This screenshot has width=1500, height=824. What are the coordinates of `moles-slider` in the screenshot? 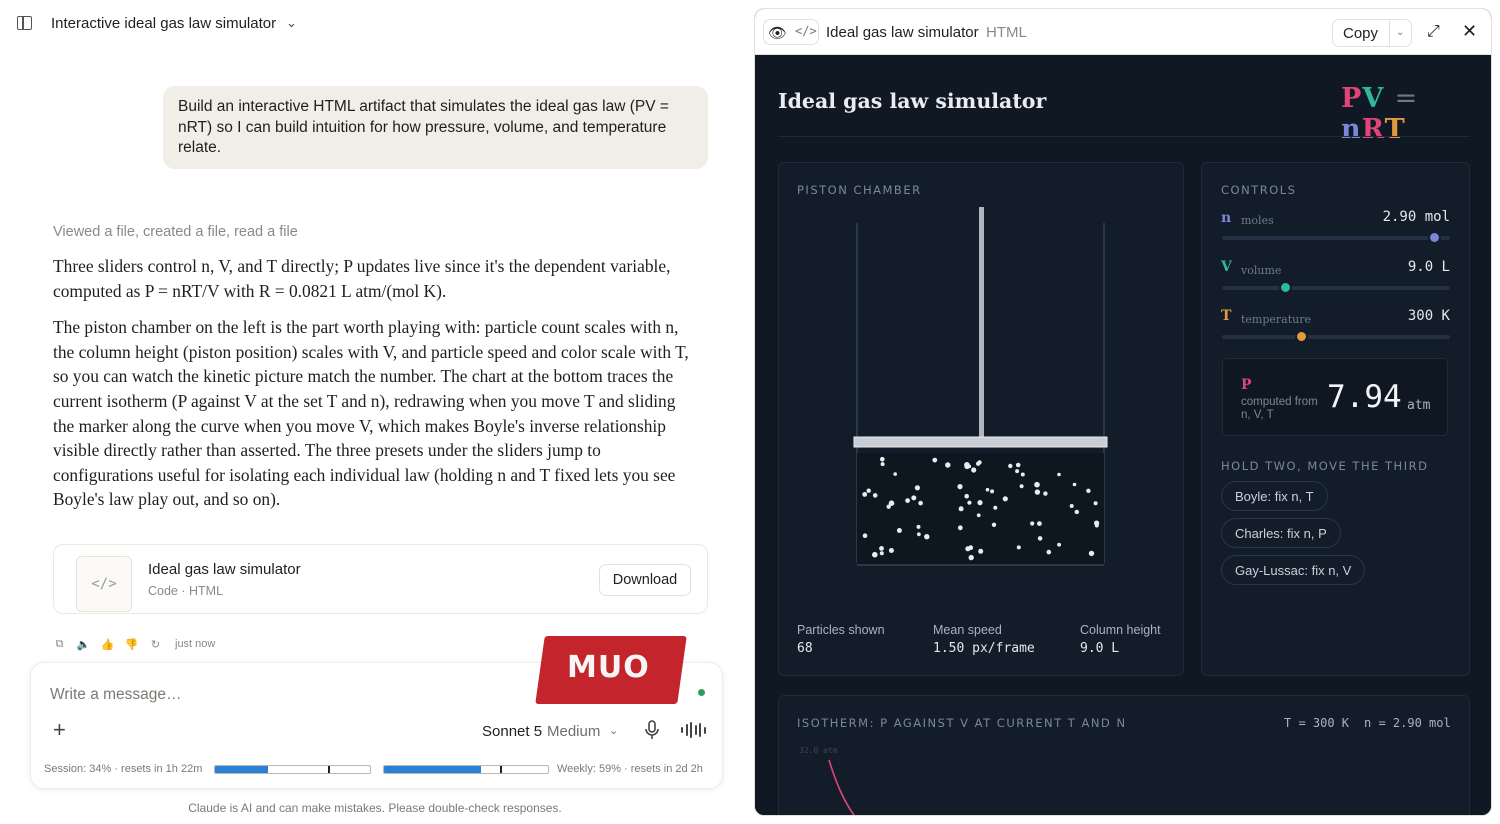 It's located at (1336, 238).